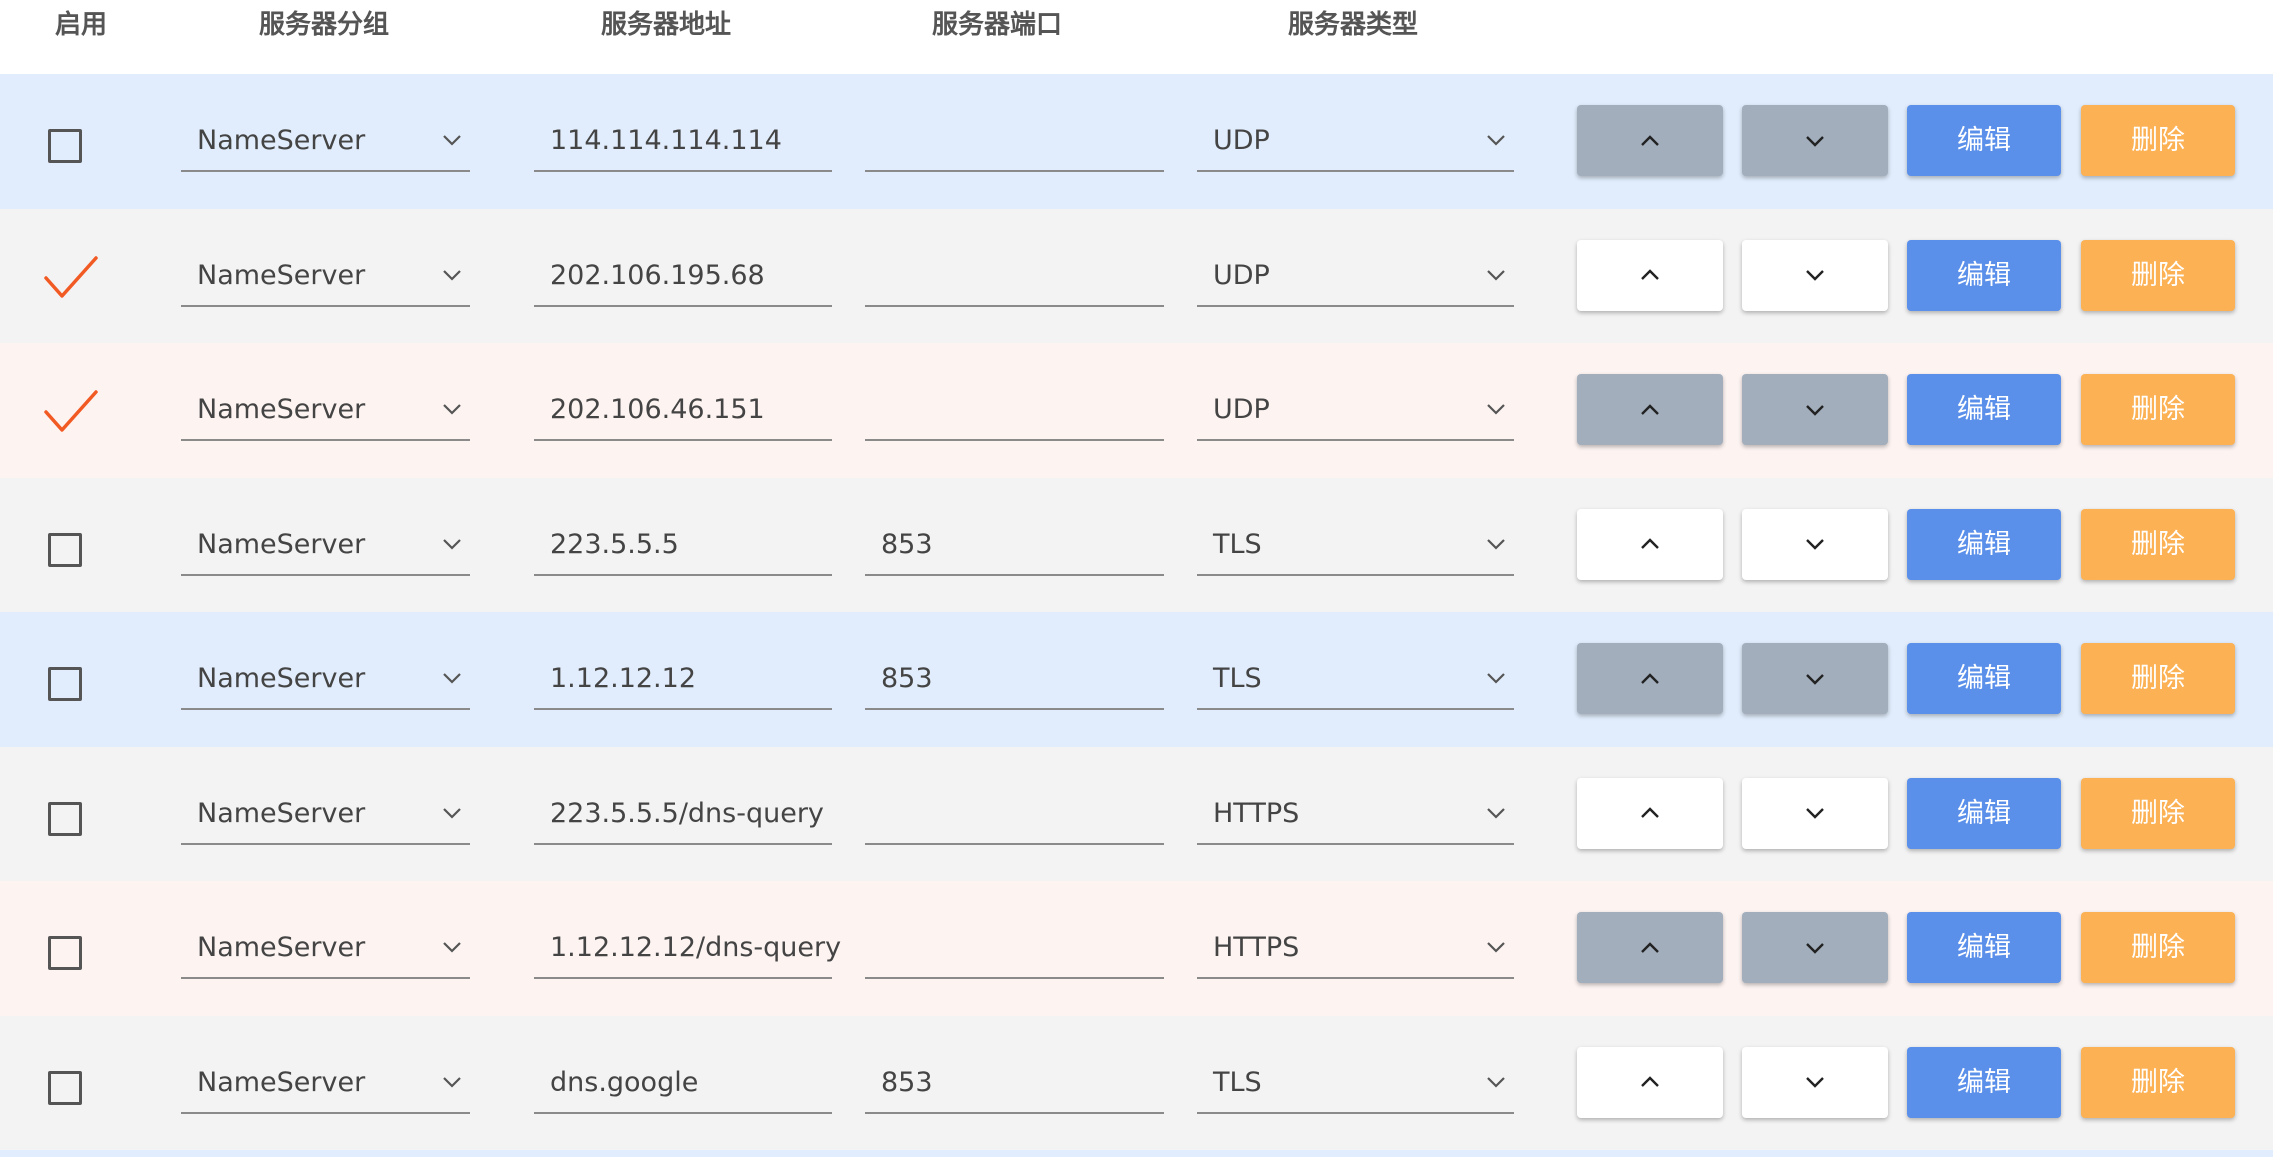 This screenshot has width=2273, height=1157. I want to click on address-value: 1.12.12.12, so click(623, 678).